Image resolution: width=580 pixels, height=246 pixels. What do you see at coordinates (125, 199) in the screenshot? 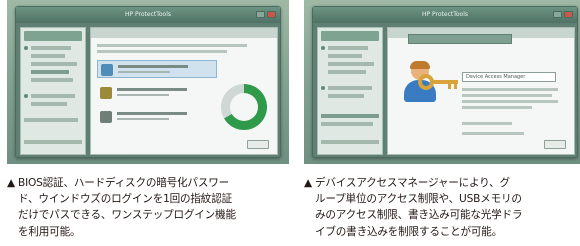
I see `caption-line: ド、ウインドウズのログインを1回の指紋認証` at bounding box center [125, 199].